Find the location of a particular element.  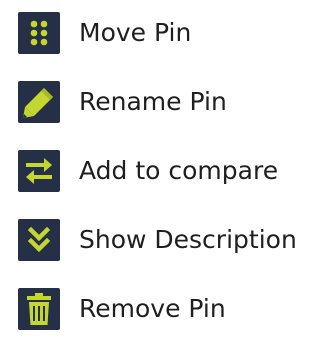

menu-item-label: Show Description is located at coordinates (188, 239).